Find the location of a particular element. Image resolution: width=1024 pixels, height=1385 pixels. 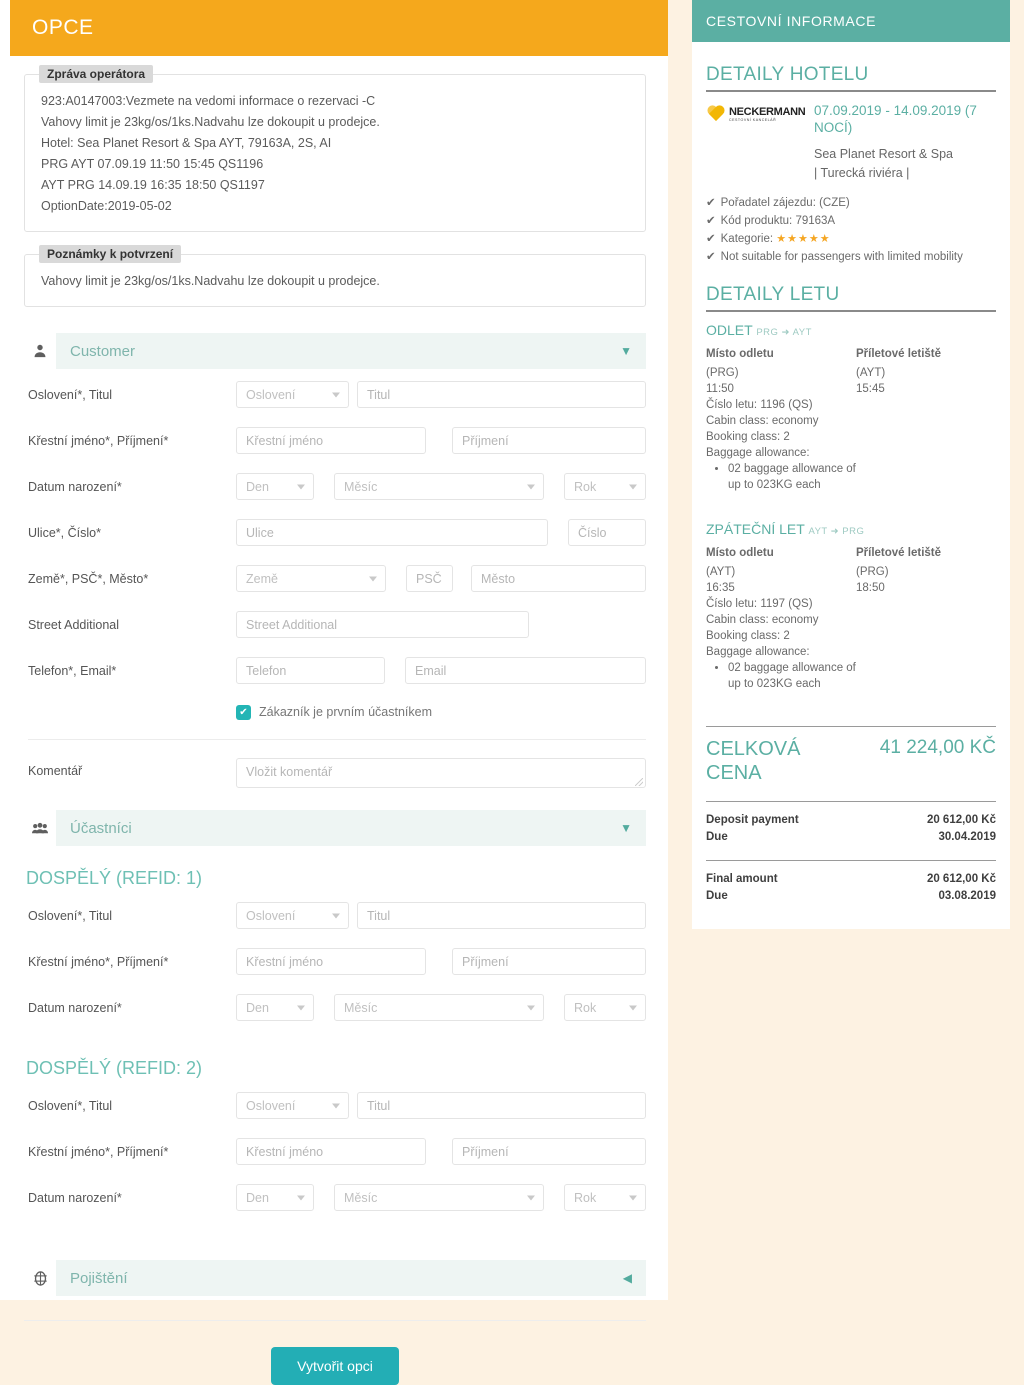

label-street-additional: Street Additional is located at coordinates (74, 624).